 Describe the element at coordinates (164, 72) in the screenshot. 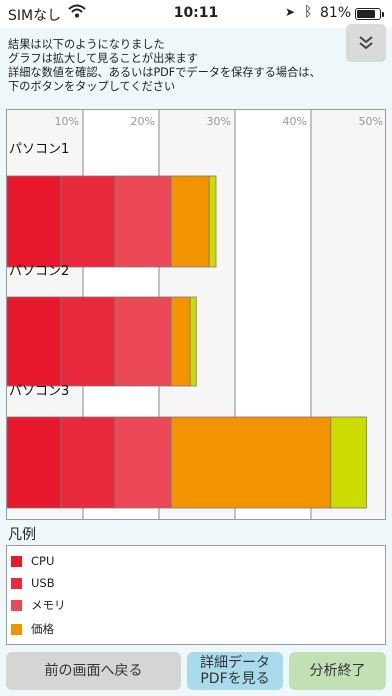

I see `intro-line: 詳細な数値を確認、あるいはPDFでデータを保存する場合は、` at that location.